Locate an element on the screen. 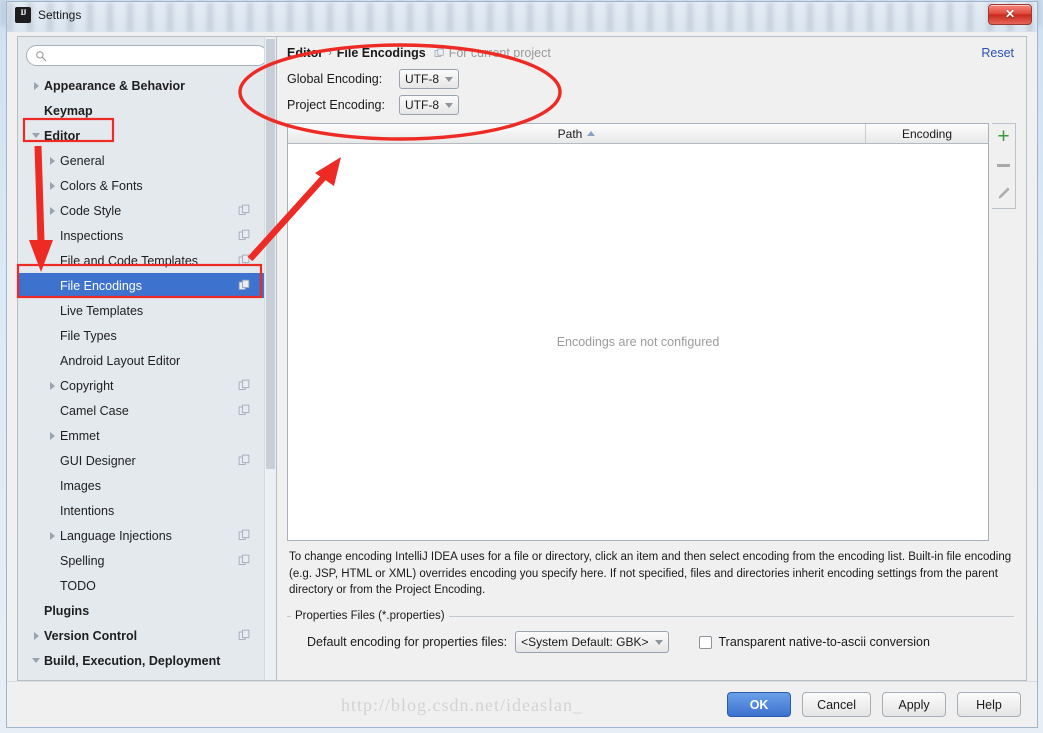  close-icon: ✕ is located at coordinates (1010, 14).